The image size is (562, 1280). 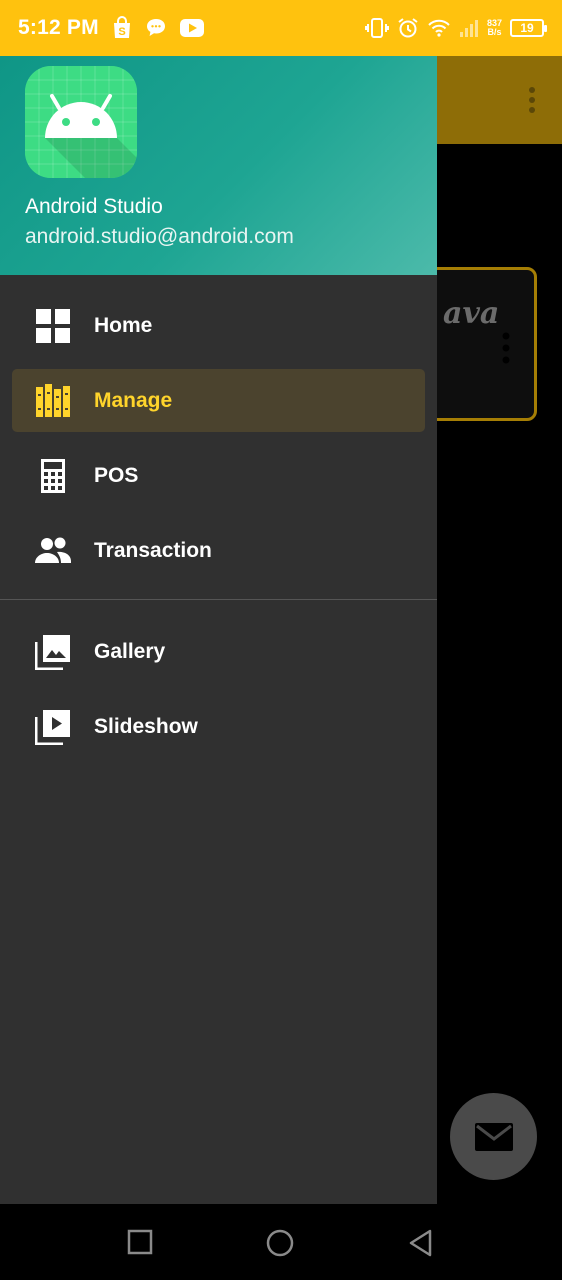 I want to click on menu-label-manage: Manage, so click(x=133, y=400).